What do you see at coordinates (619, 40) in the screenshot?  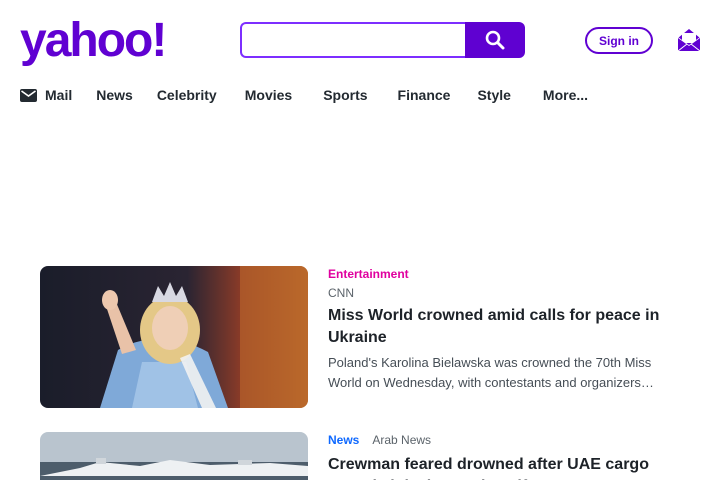 I see `sign-in-button: Sign in` at bounding box center [619, 40].